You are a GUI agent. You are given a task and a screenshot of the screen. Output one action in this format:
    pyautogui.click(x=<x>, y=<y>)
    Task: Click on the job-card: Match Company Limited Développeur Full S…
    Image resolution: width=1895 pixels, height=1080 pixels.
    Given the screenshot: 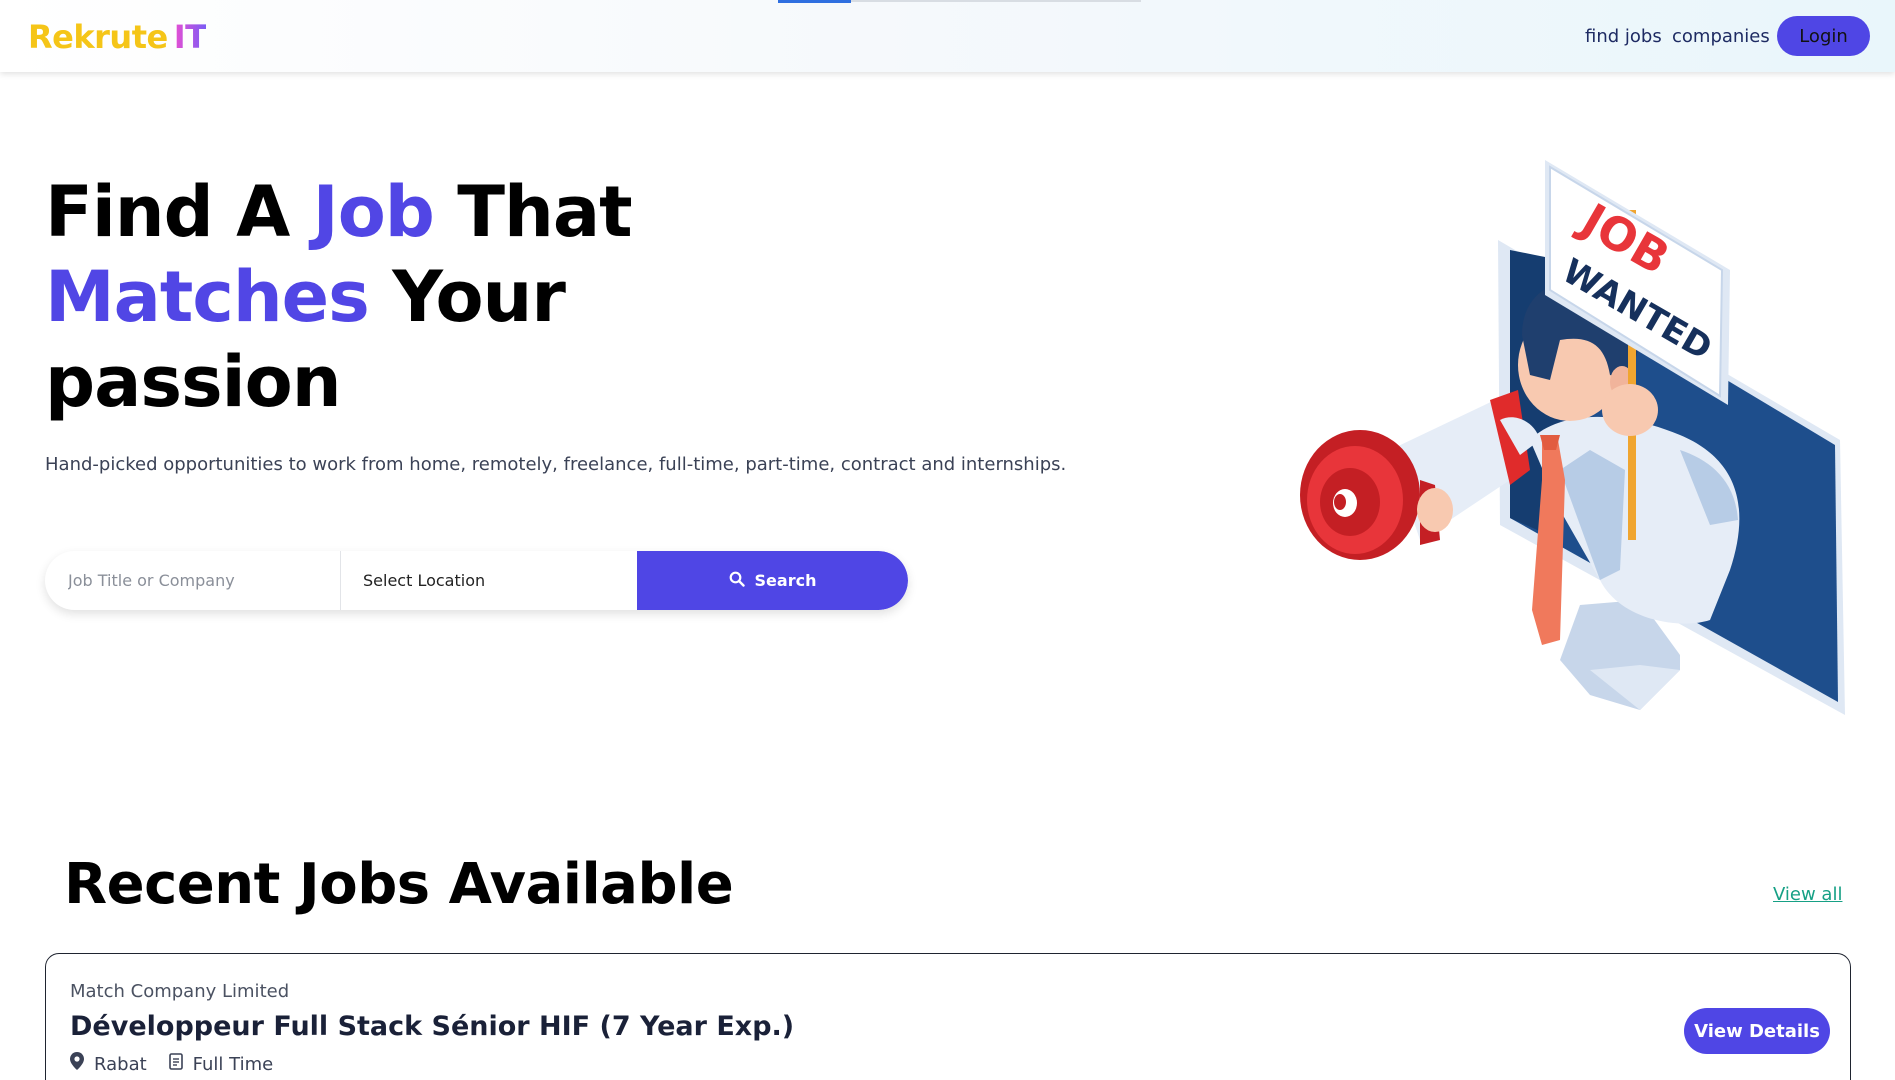 What is the action you would take?
    pyautogui.click(x=948, y=1016)
    